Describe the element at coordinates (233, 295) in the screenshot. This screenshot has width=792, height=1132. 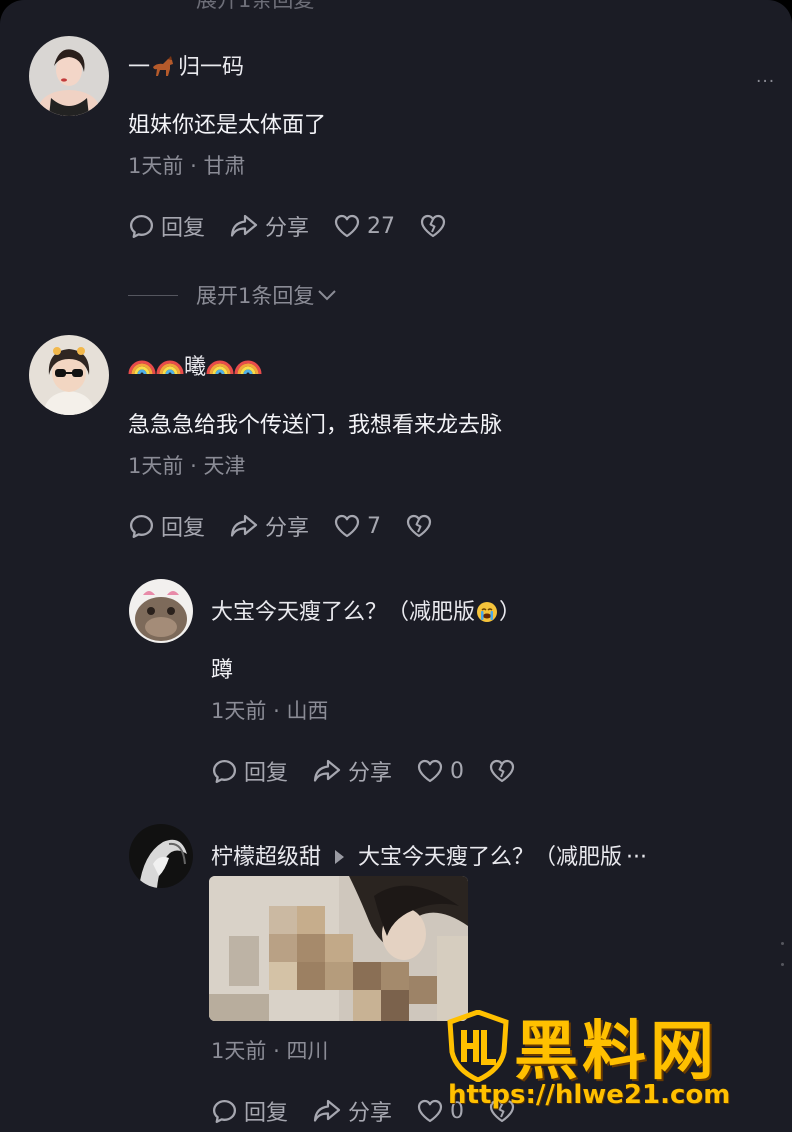
I see `expand-replies-button: 展开1条回复` at that location.